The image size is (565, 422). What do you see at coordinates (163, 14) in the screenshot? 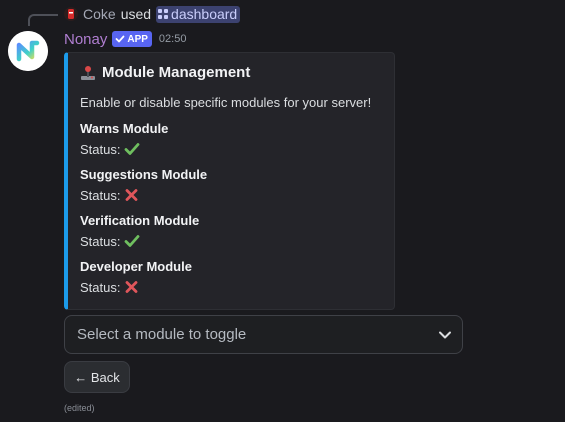
I see `grid-icon` at bounding box center [163, 14].